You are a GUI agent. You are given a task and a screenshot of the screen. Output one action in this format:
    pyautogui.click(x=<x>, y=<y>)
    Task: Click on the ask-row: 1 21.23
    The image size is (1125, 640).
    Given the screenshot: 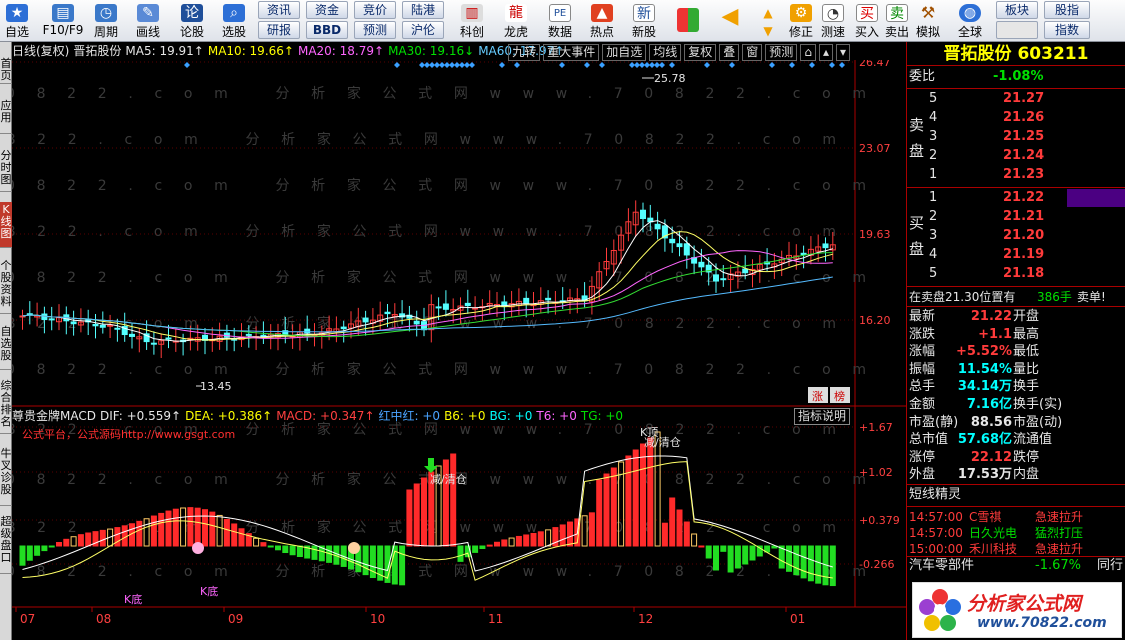 What is the action you would take?
    pyautogui.click(x=1016, y=175)
    